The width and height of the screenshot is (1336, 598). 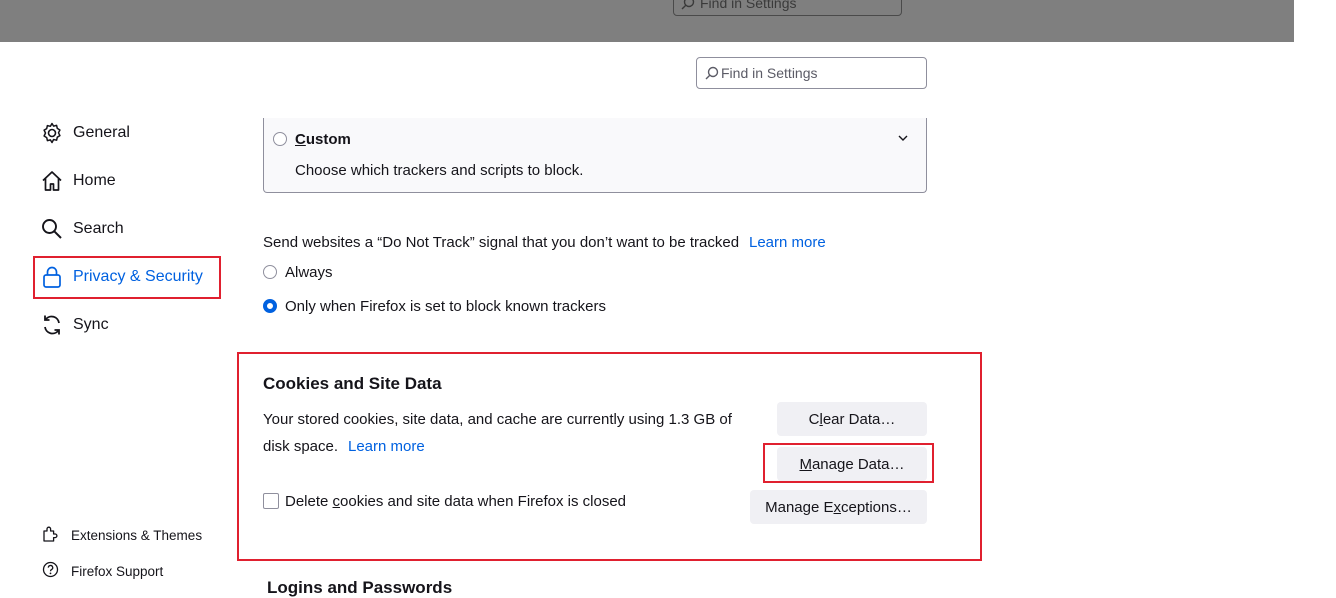 I want to click on sidebar-item-label: Sync, so click(x=91, y=324).